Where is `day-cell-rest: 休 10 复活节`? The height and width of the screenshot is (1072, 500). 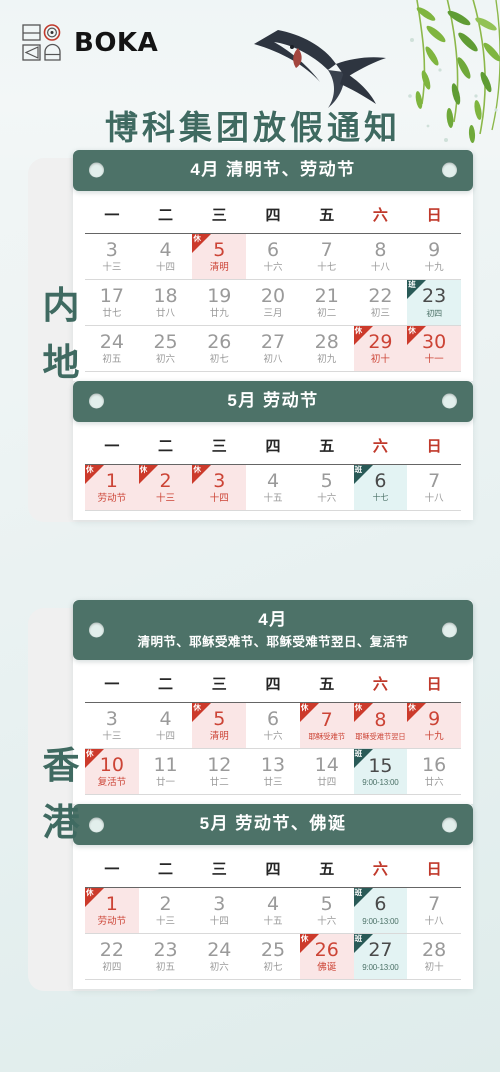
day-cell-rest: 休 10 复活节 is located at coordinates (112, 772).